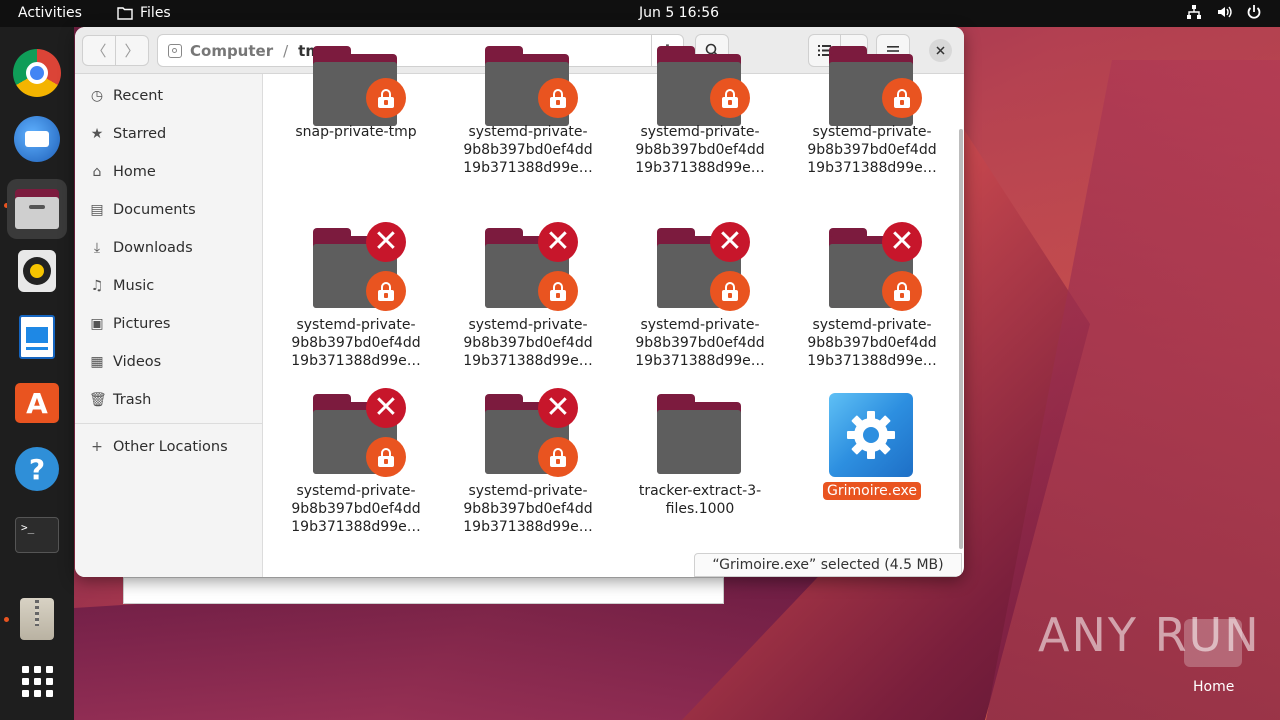  Describe the element at coordinates (140, 134) in the screenshot. I see `sidebar-item-label: Starred` at that location.